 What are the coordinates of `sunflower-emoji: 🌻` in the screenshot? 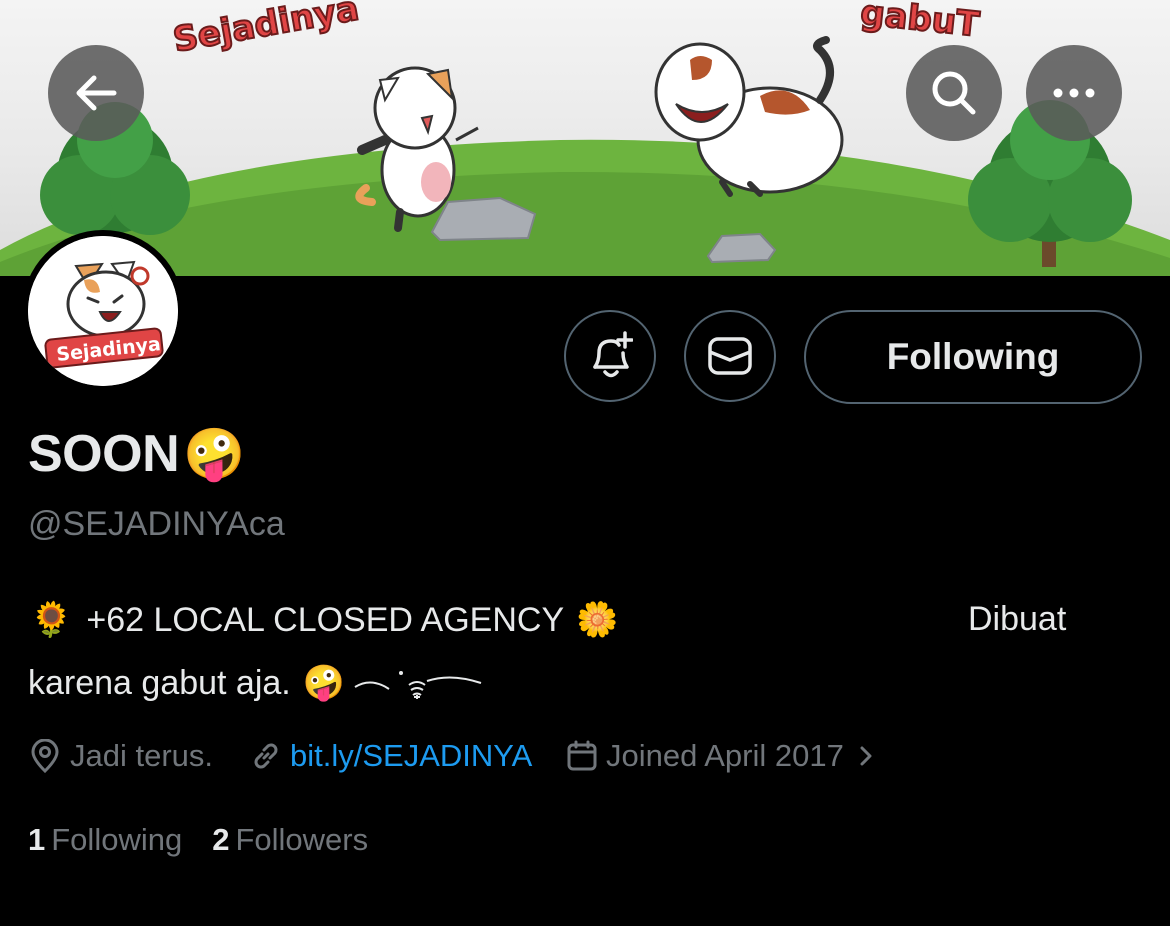 It's located at (51, 620).